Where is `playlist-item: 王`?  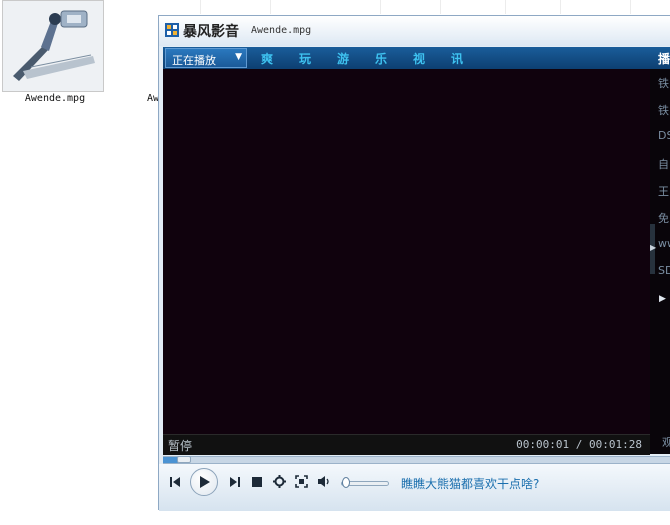 playlist-item: 王 is located at coordinates (663, 191).